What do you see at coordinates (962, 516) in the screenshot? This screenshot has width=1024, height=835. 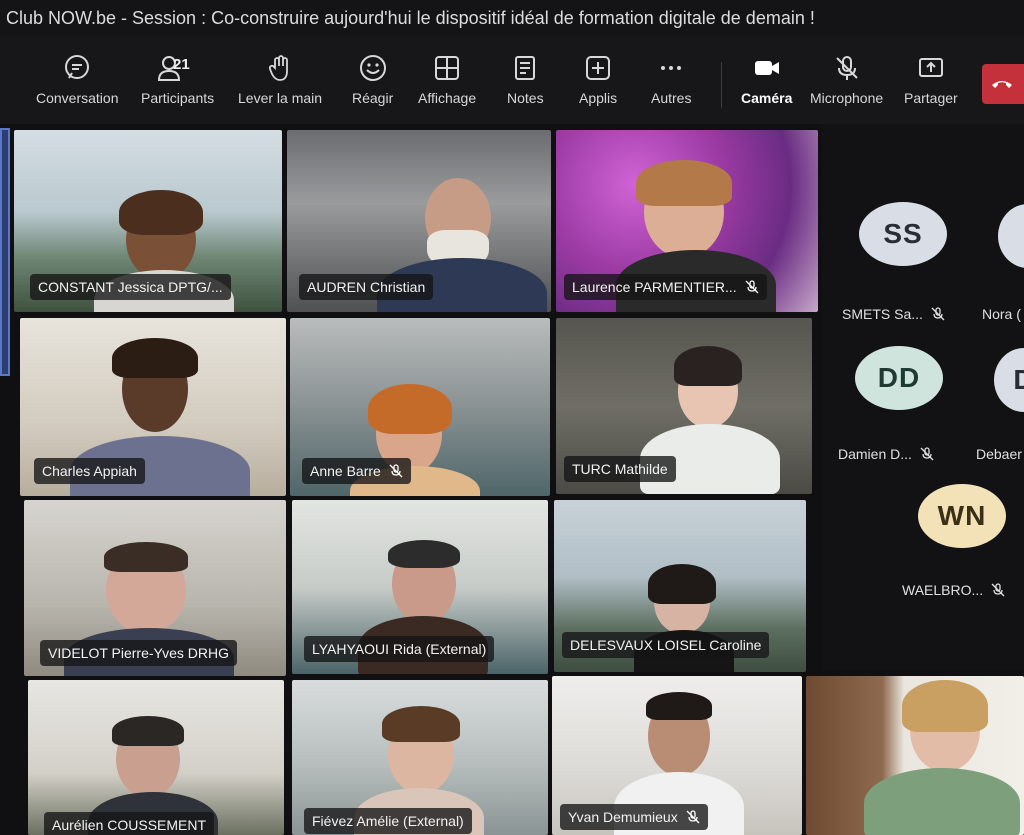 I see `participant-avatar: WN` at bounding box center [962, 516].